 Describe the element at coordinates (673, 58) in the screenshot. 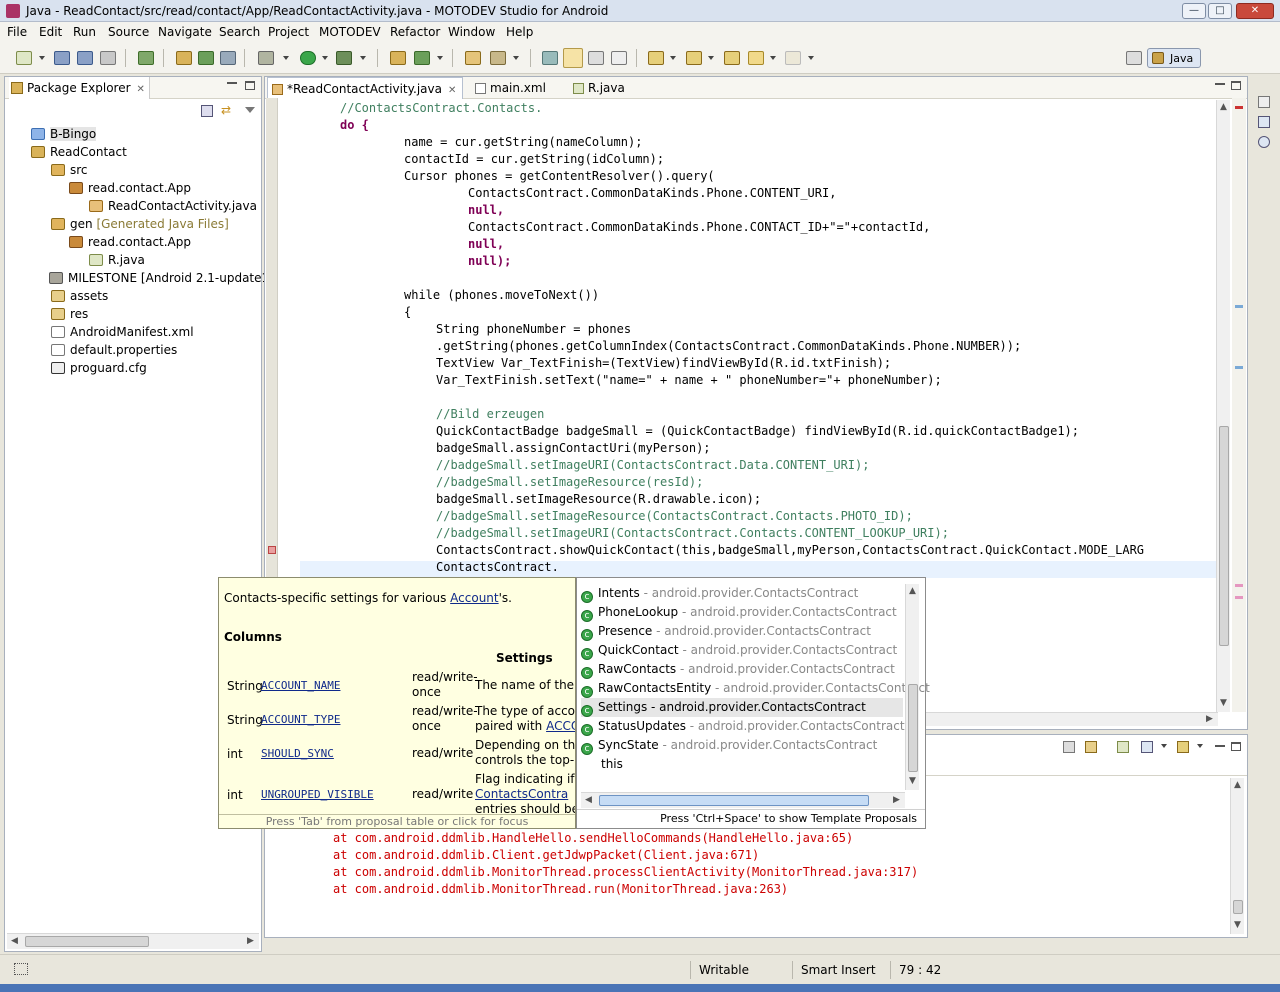

I see `next-annotation-dropdown-icon` at that location.